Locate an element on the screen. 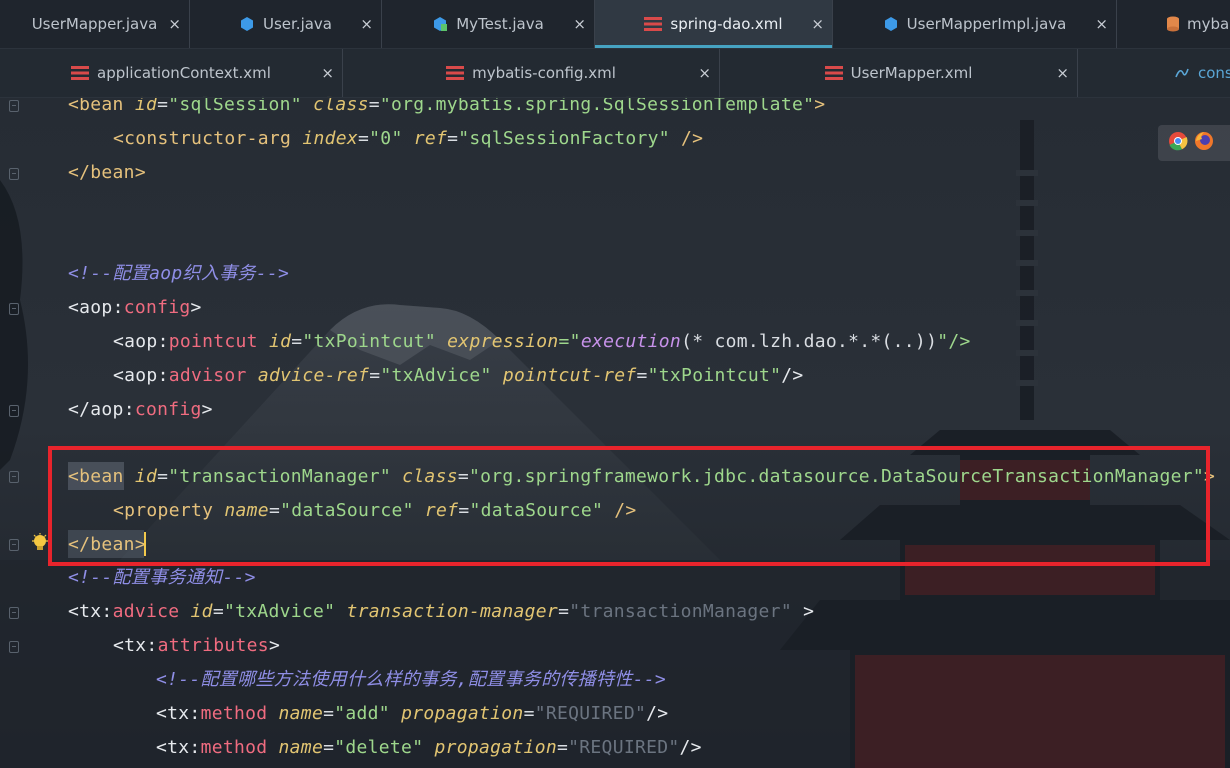  tab-label: User.java is located at coordinates (297, 24).